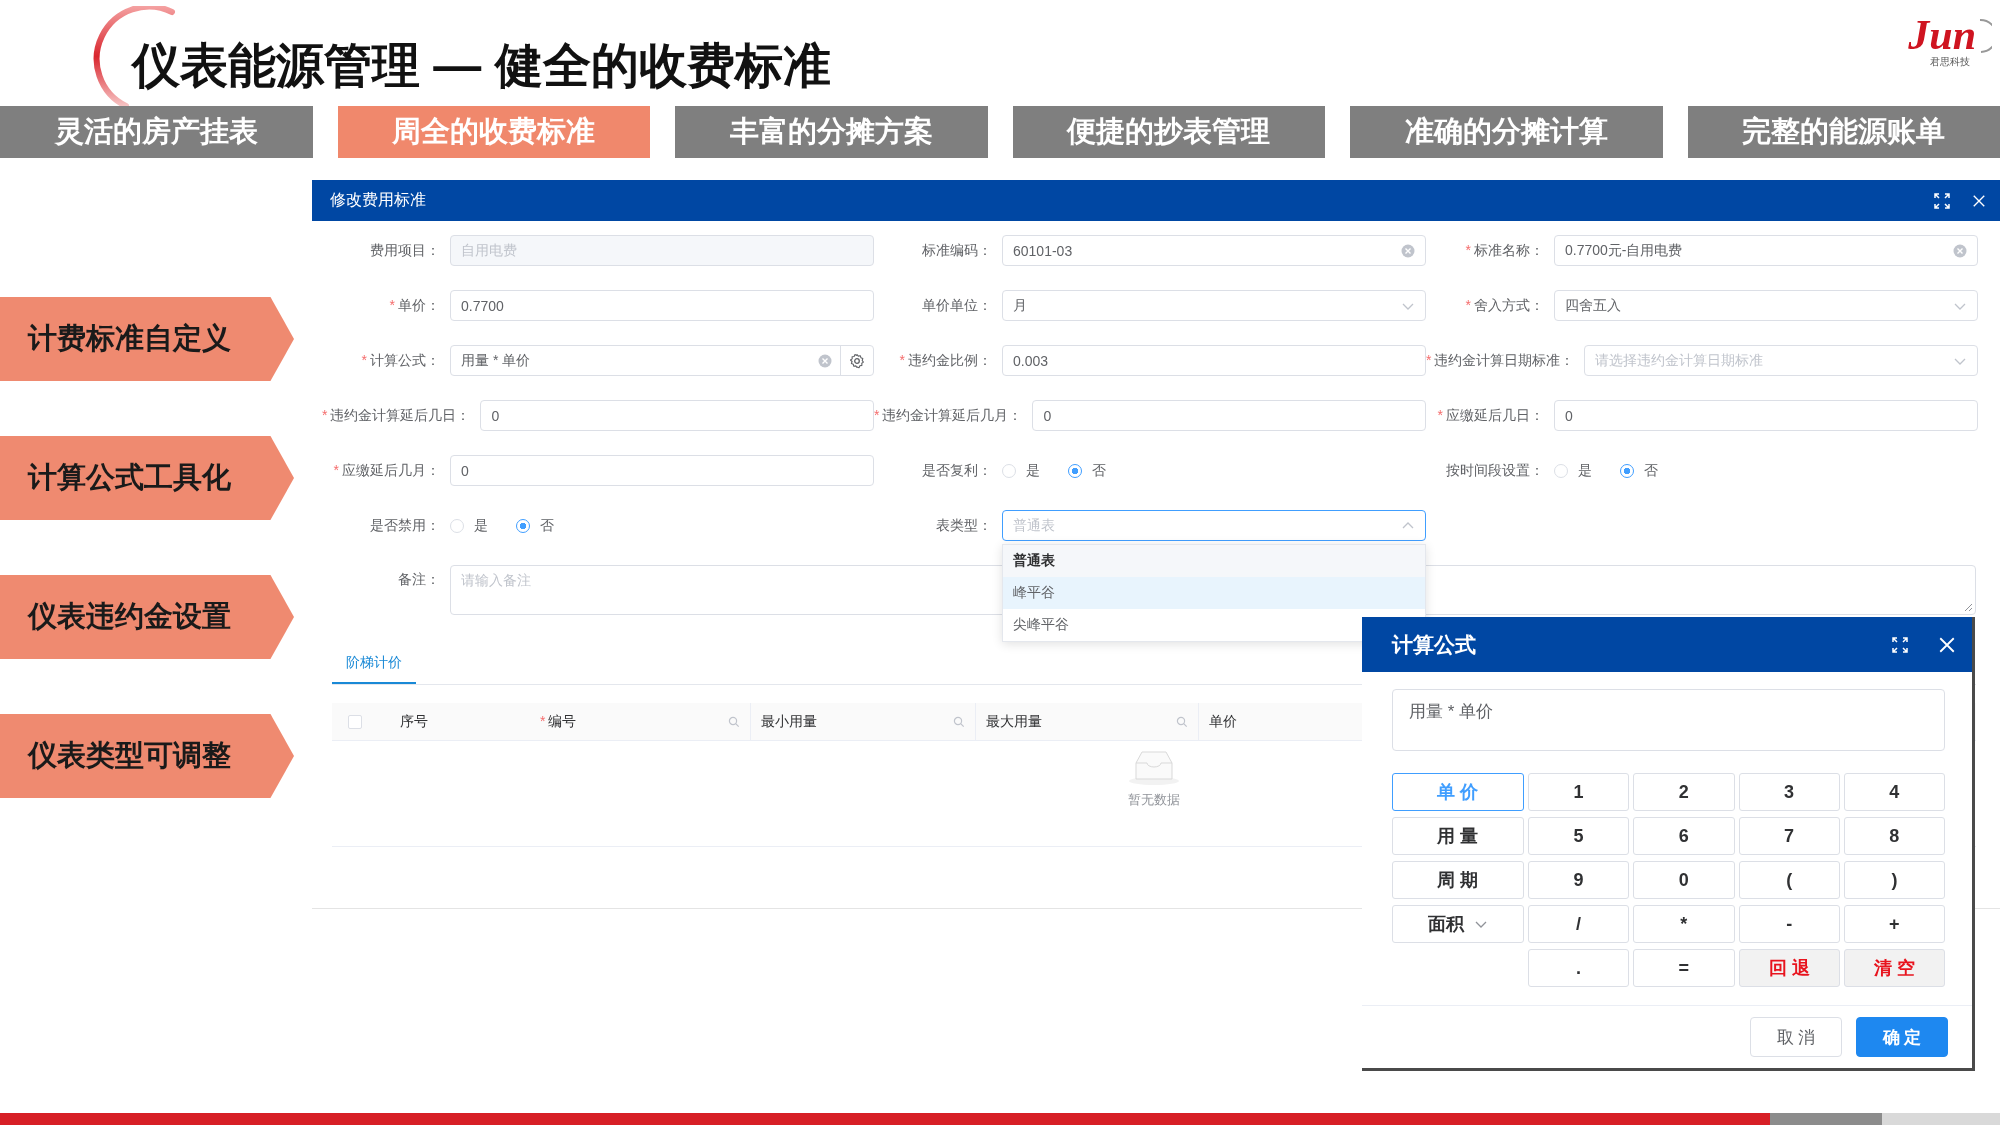  I want to click on formula-field: 用量 * 单价, so click(662, 360).